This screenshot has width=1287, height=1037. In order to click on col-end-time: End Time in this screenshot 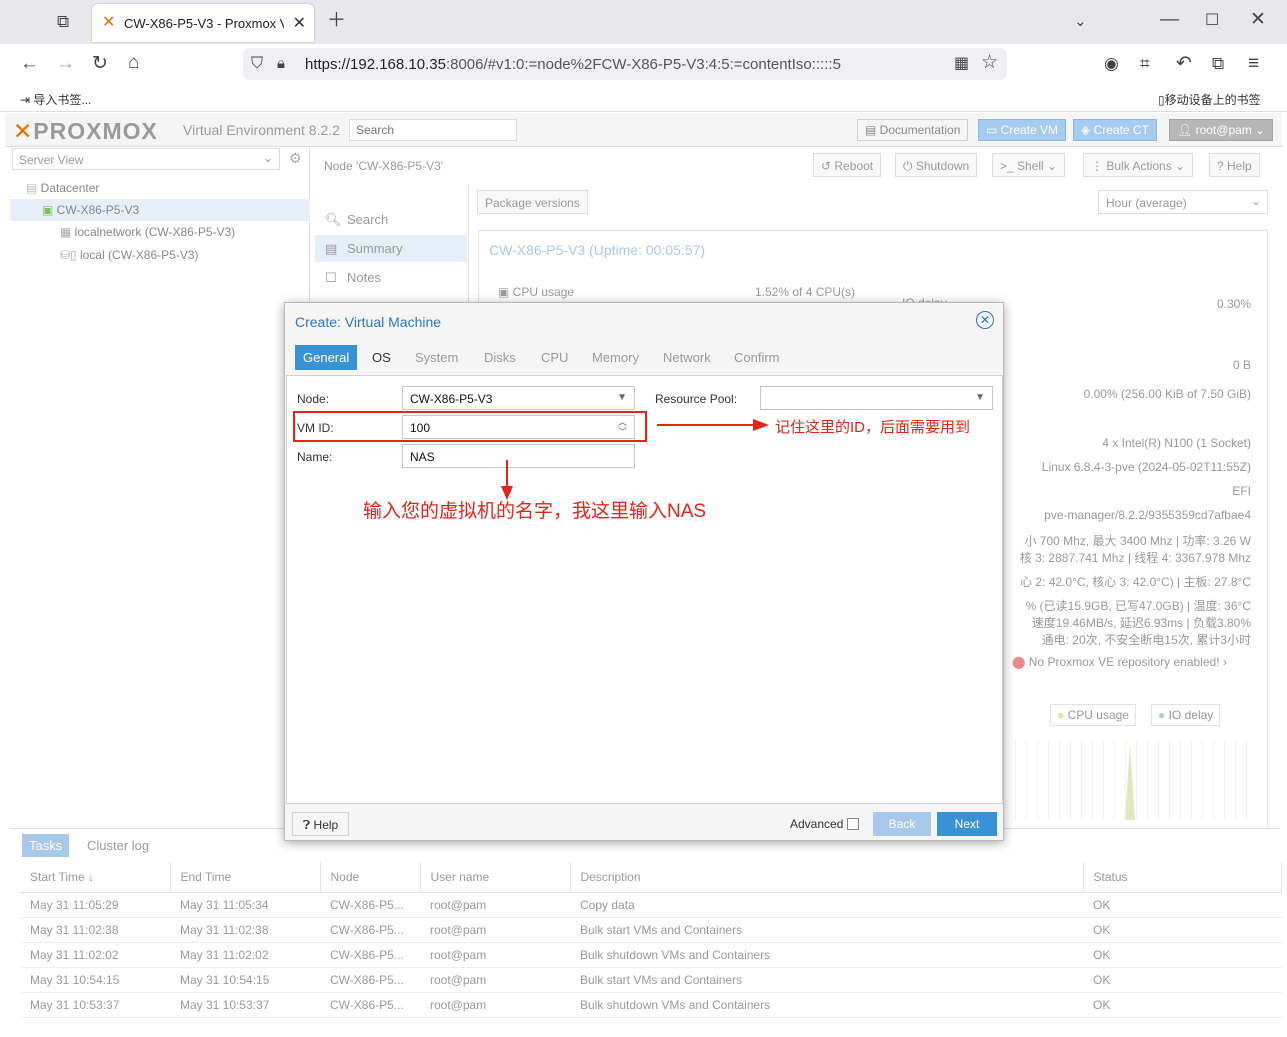, I will do `click(245, 877)`.